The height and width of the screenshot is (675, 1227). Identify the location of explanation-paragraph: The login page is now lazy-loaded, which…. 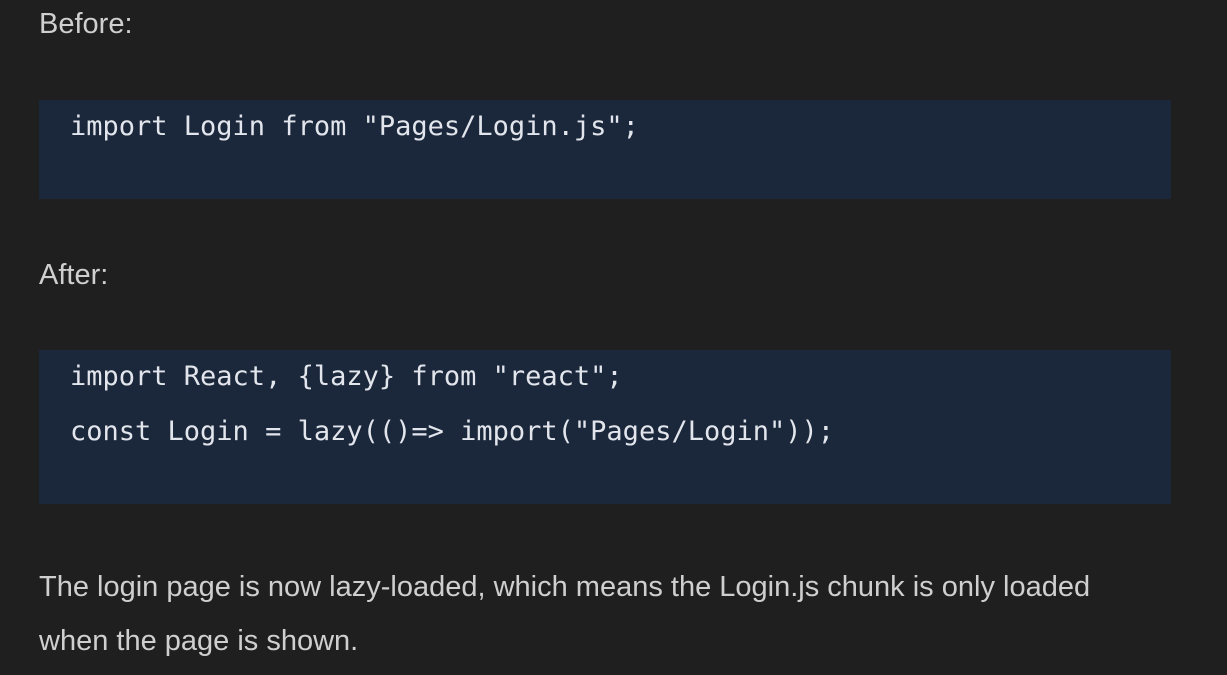
(599, 614).